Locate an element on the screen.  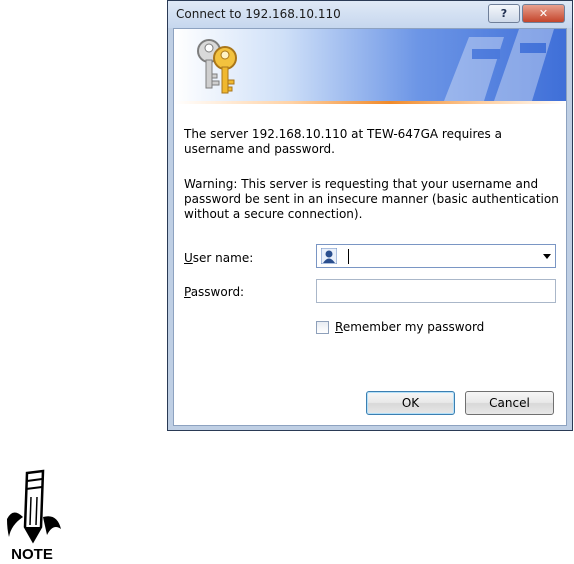
dialog-title: Connect to 192.168.10.110 is located at coordinates (258, 14).